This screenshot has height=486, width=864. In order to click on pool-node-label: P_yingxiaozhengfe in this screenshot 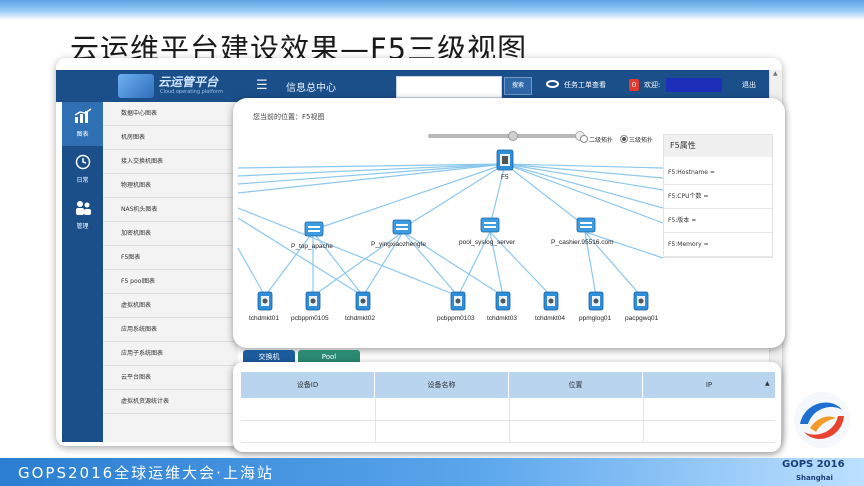, I will do `click(398, 244)`.